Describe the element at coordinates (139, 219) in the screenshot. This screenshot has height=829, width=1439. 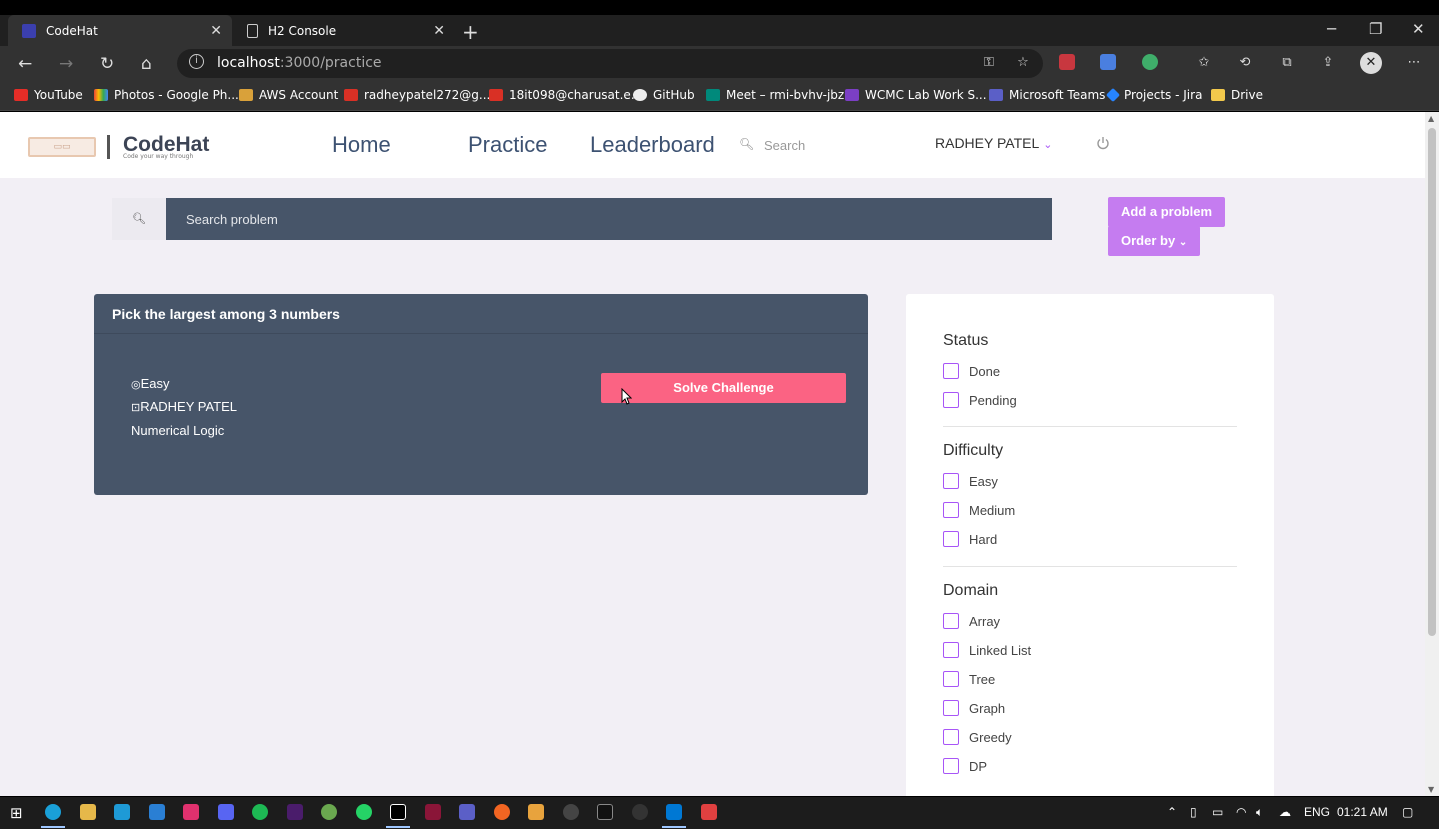
I see `problem-search-icon: 🔍︎` at that location.